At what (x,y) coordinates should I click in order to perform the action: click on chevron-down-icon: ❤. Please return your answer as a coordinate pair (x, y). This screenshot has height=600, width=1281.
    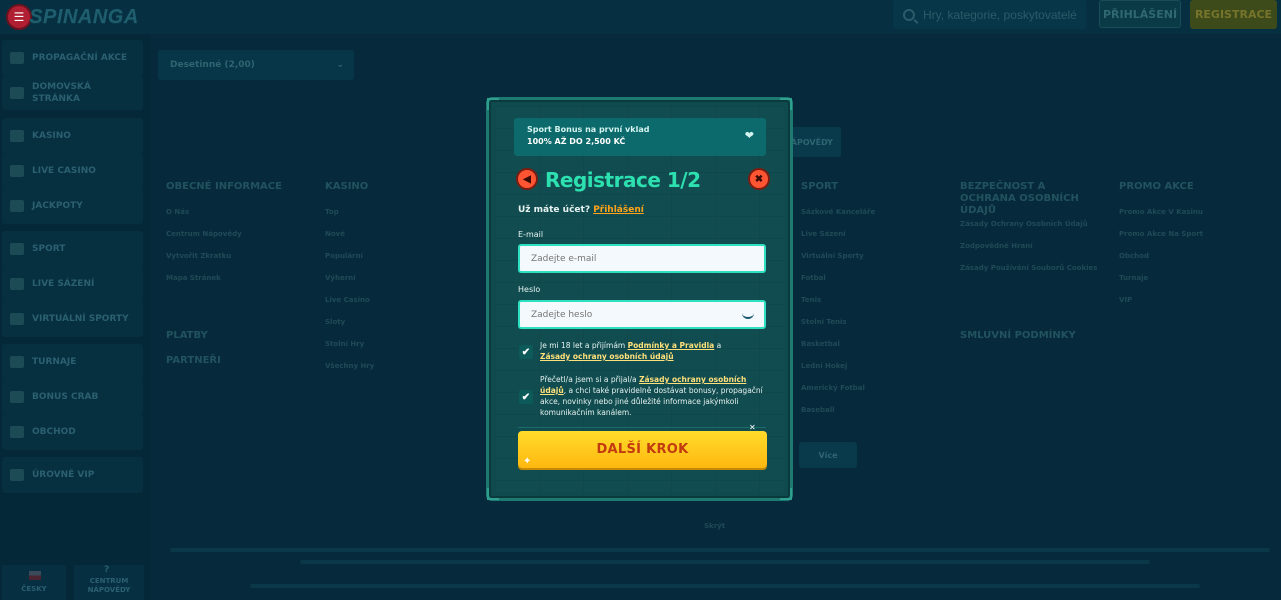
    Looking at the image, I should click on (749, 136).